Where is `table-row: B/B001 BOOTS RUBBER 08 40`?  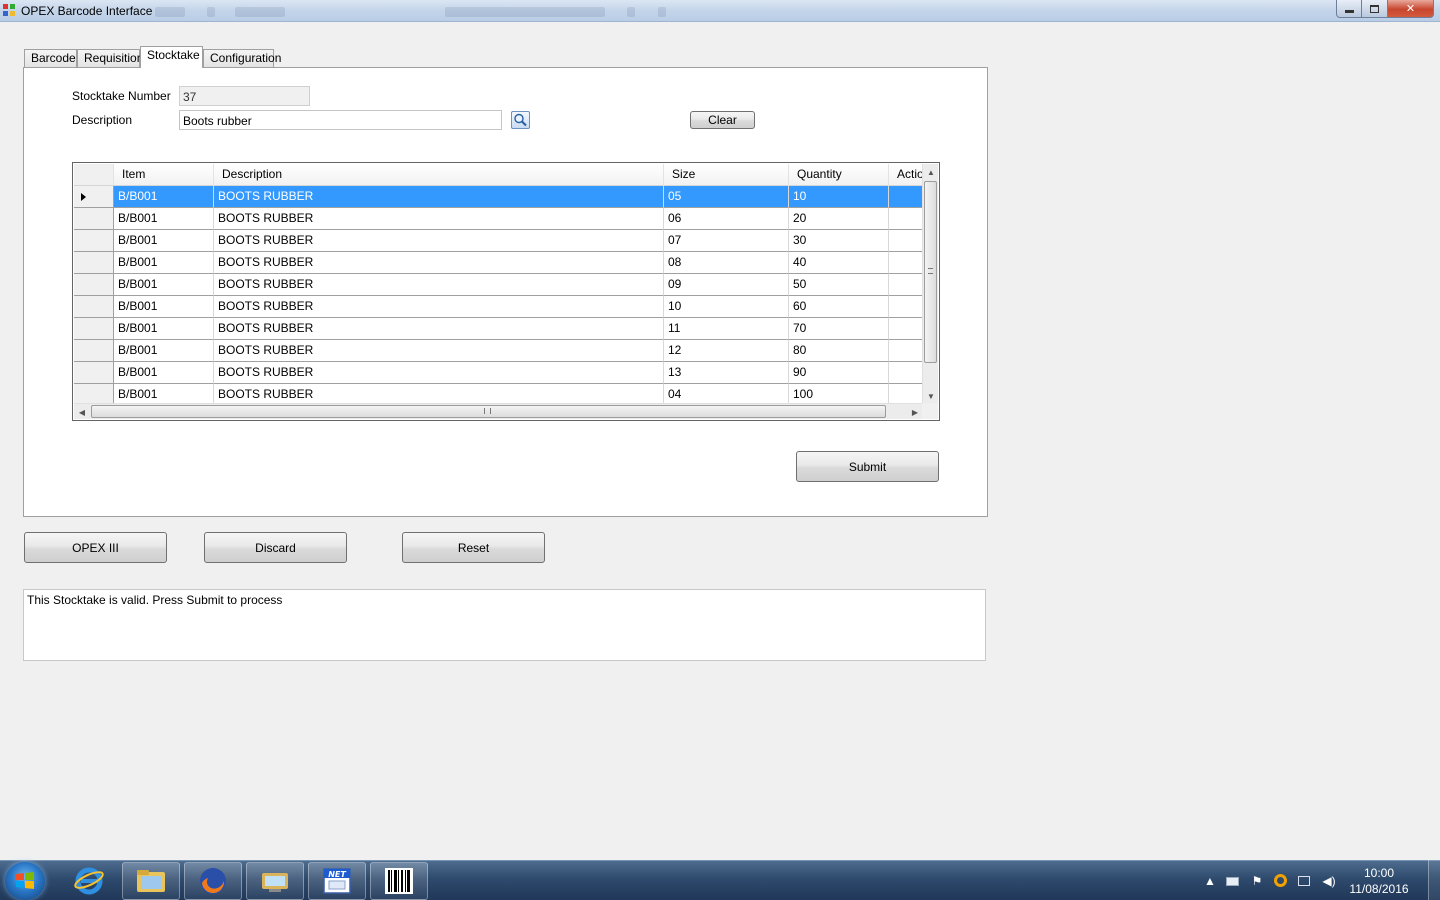 table-row: B/B001 BOOTS RUBBER 08 40 is located at coordinates (499, 263).